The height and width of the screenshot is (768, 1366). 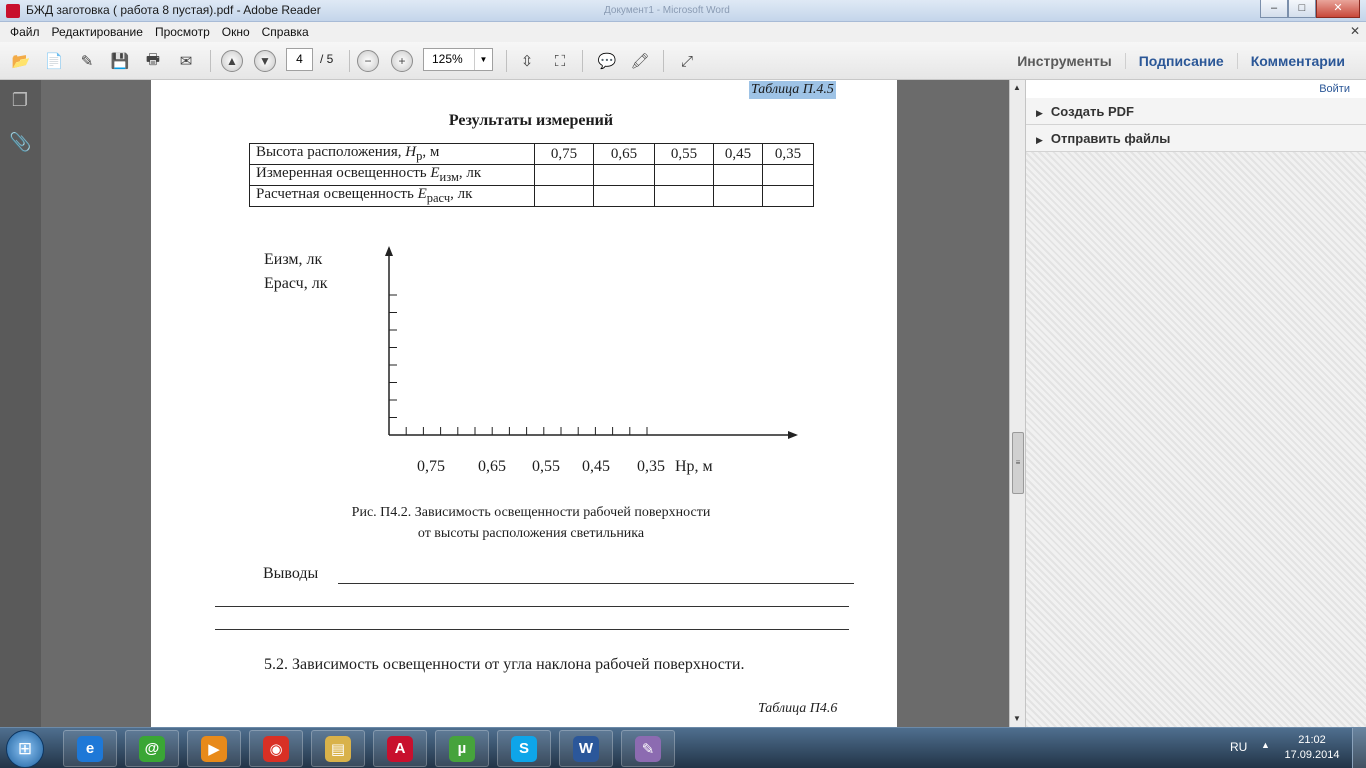 I want to click on highlight-icon: 🖍, so click(x=640, y=61).